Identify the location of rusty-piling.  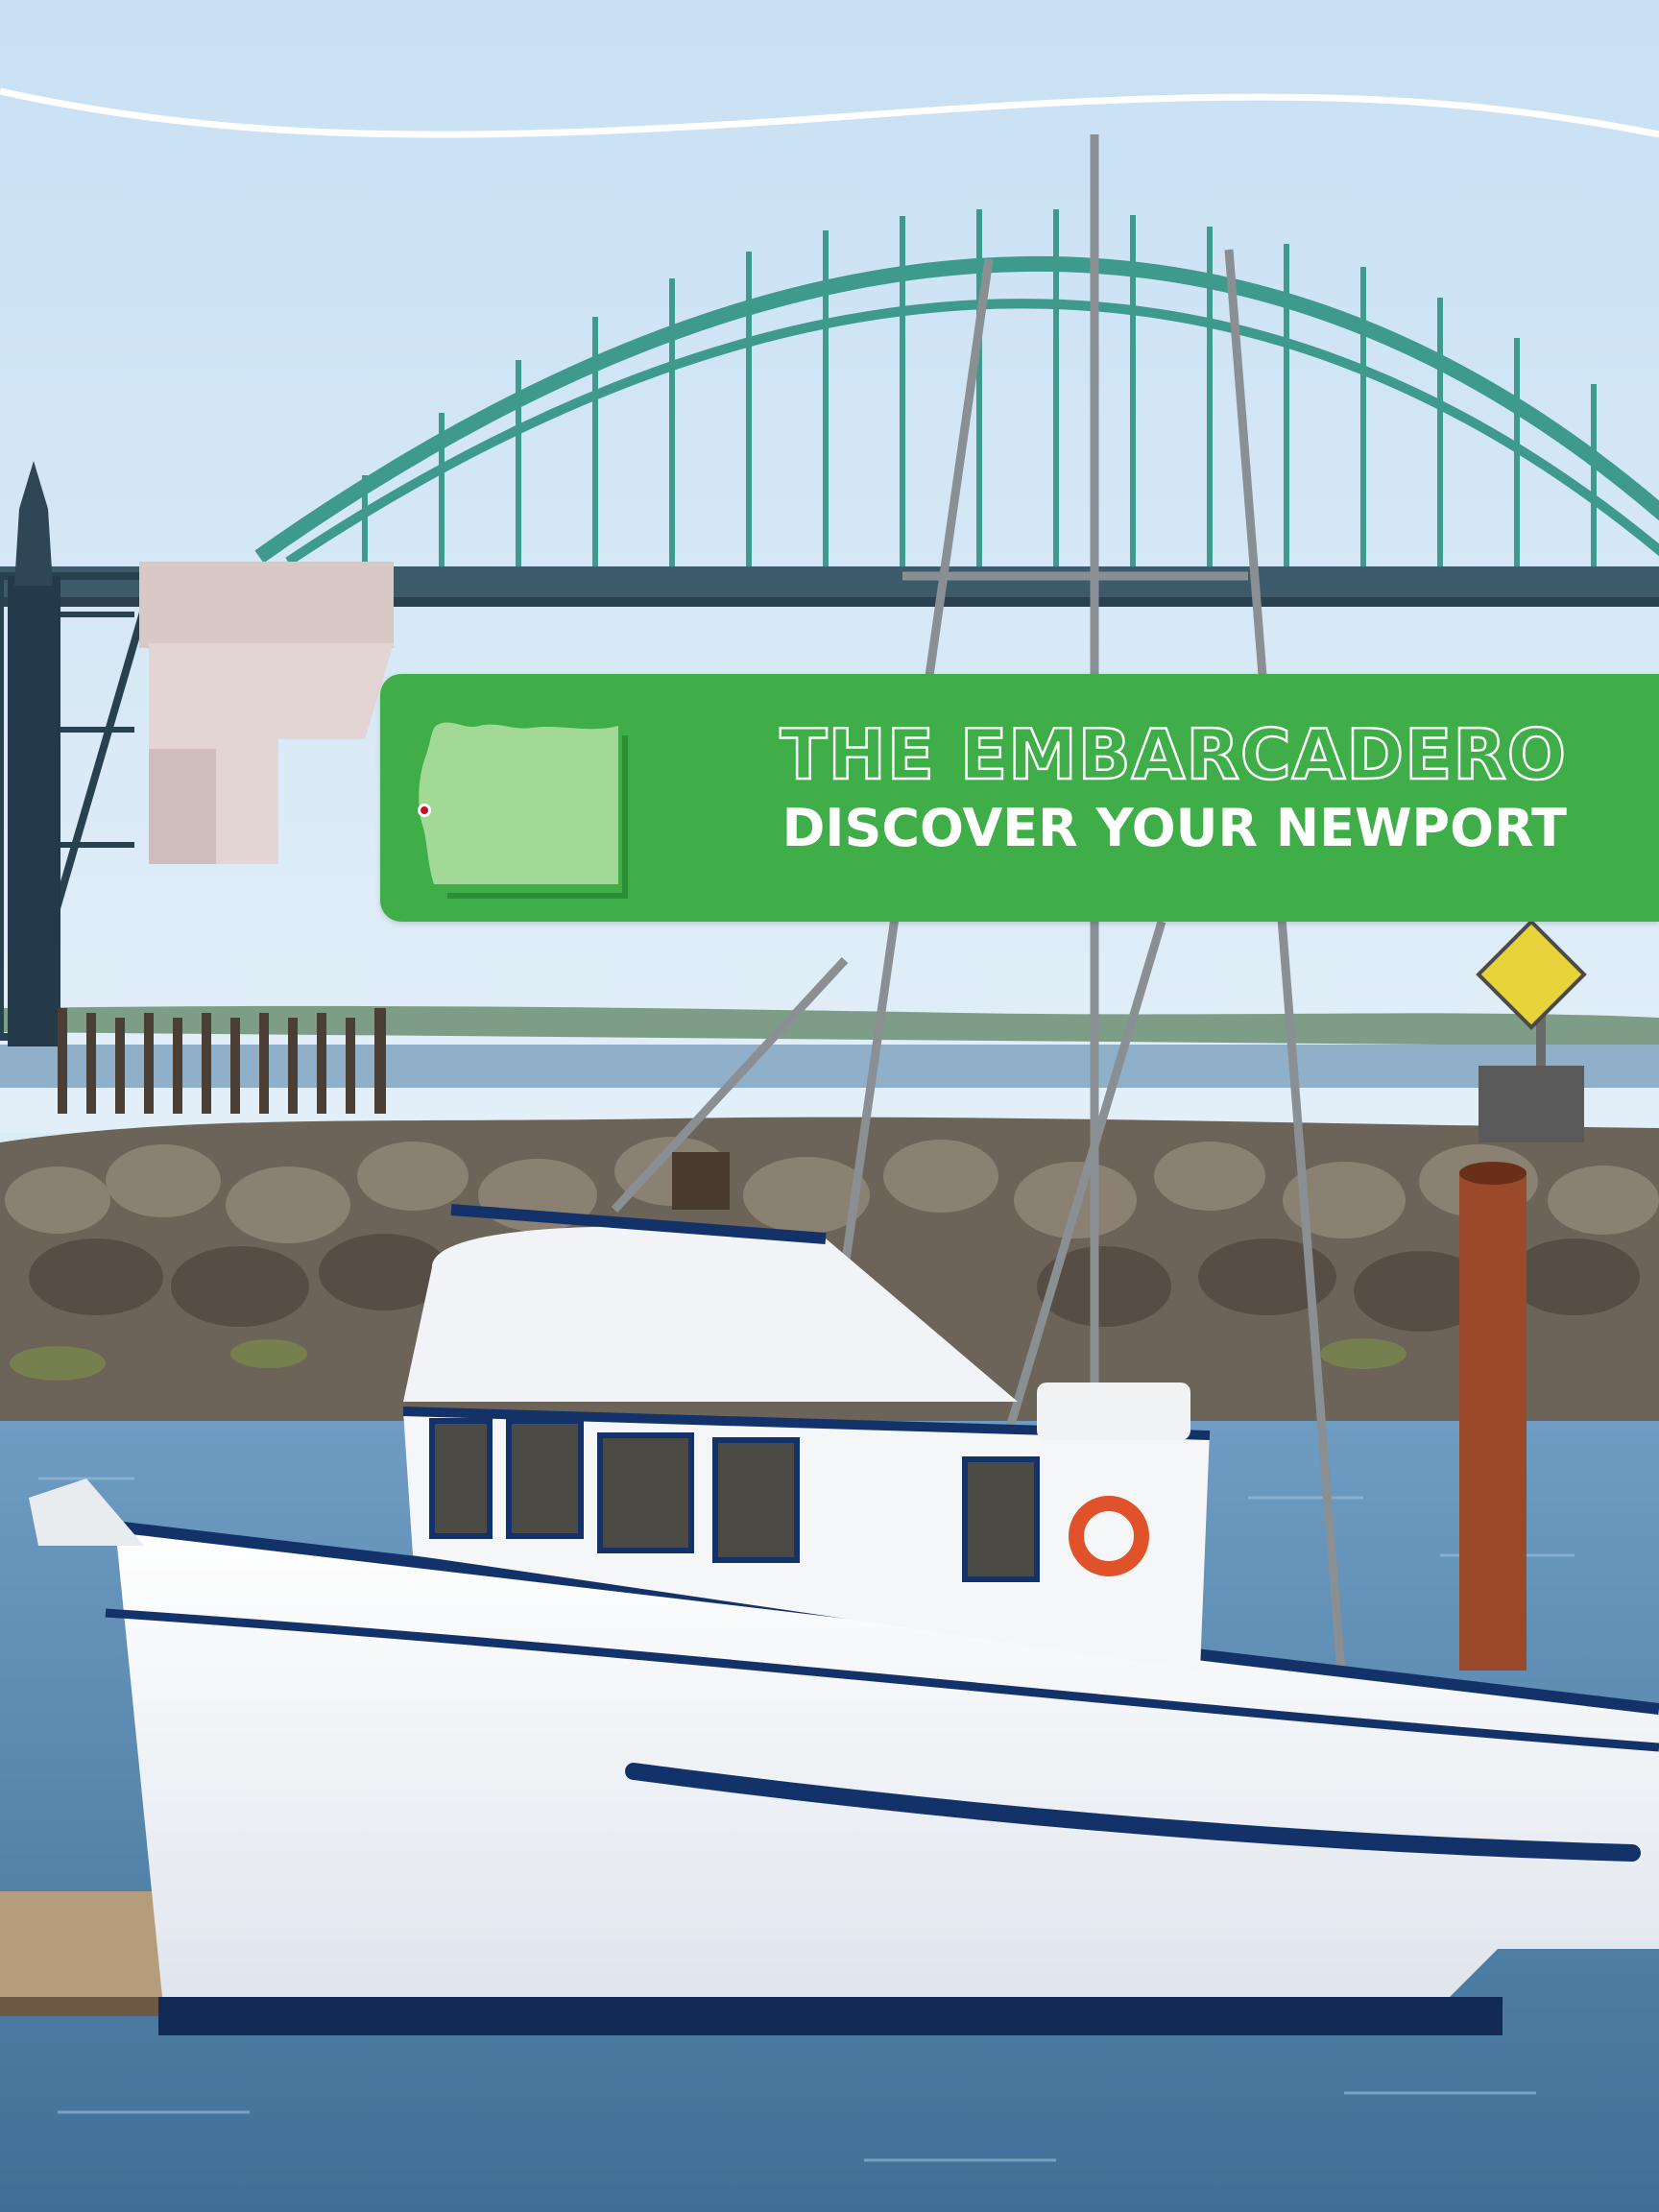
(1493, 1416).